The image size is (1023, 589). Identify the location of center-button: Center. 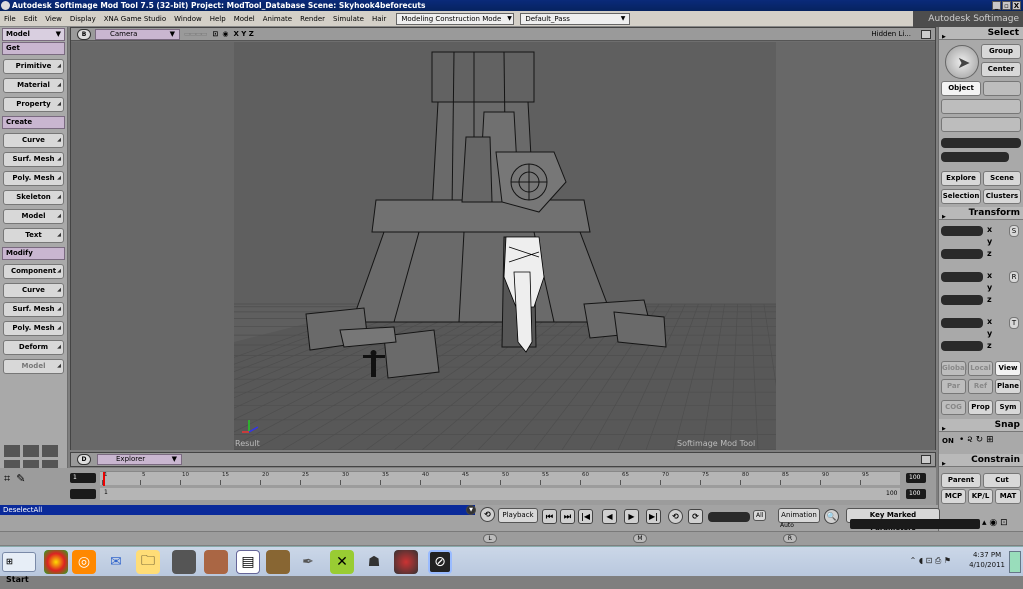
(1001, 69).